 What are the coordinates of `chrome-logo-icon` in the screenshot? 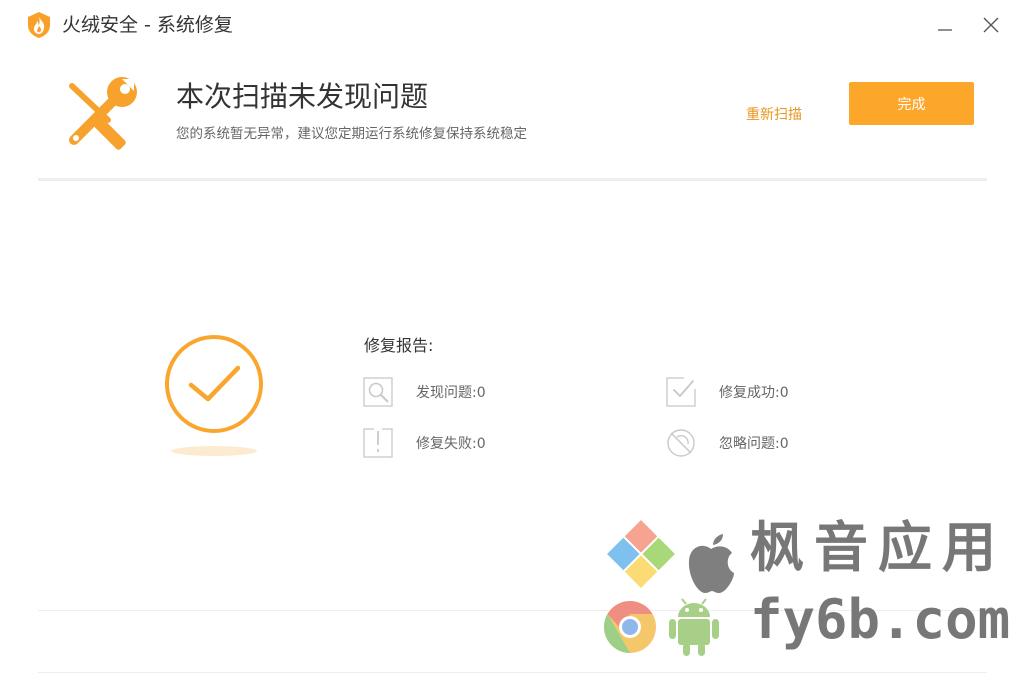 It's located at (630, 627).